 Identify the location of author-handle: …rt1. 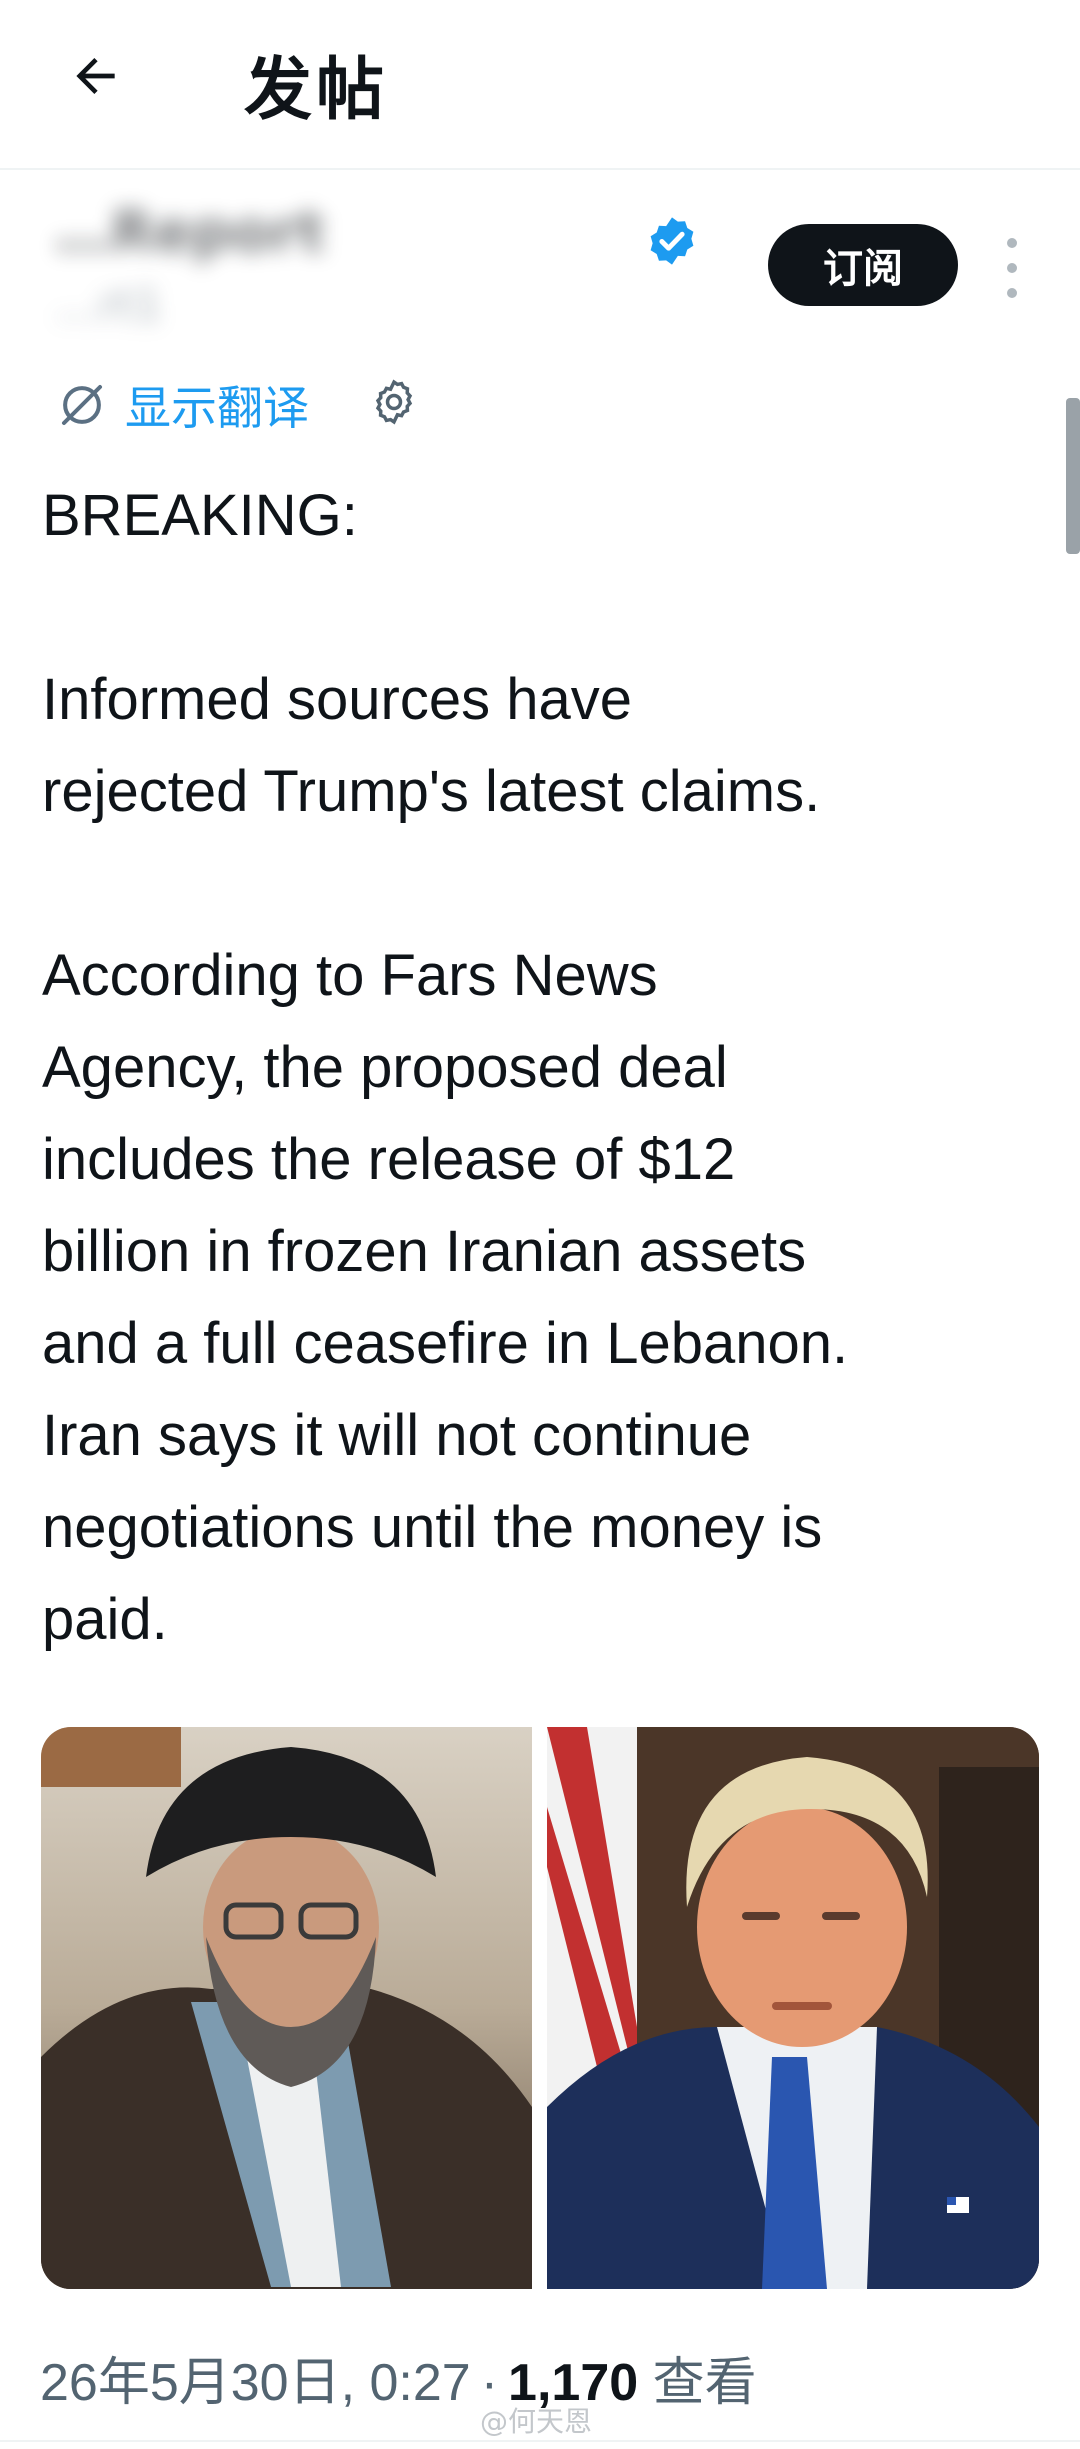
(109, 305).